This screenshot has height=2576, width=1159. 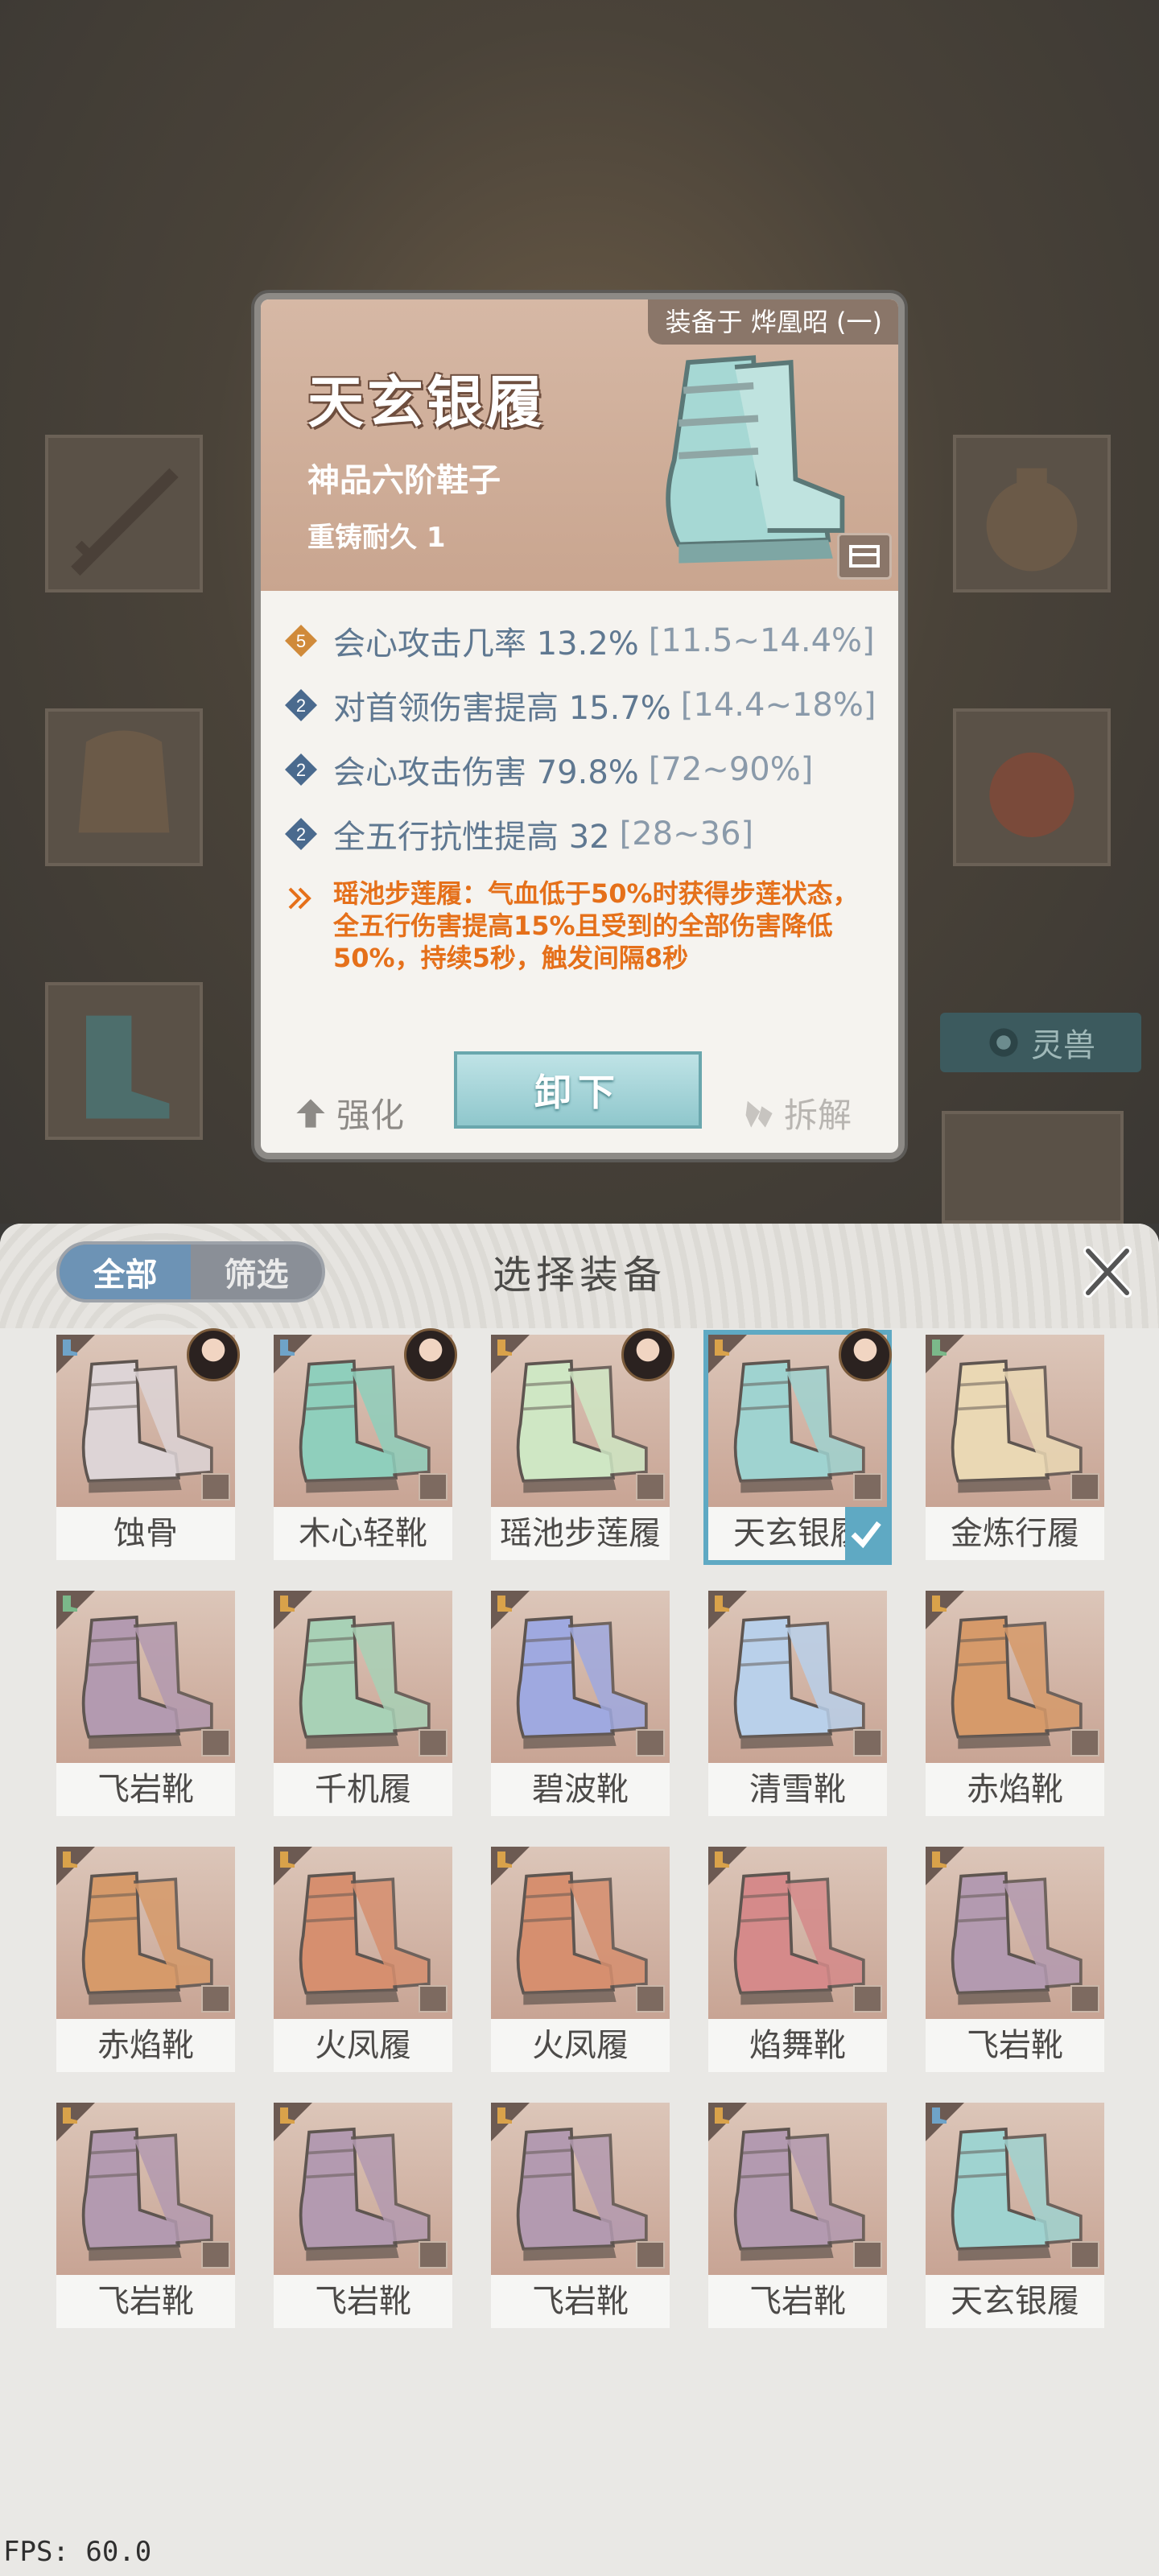 I want to click on stat-range: [14.4~18%], so click(x=778, y=705).